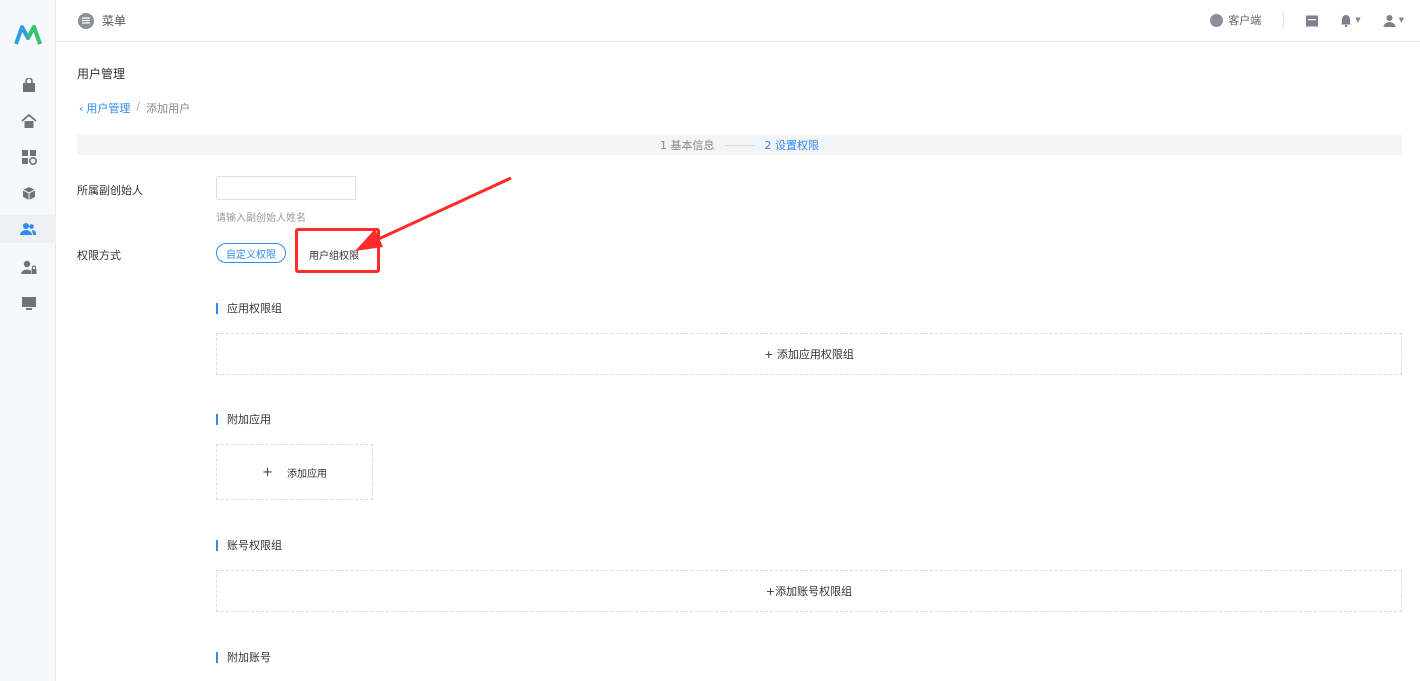  I want to click on account-group-title: 账号权限组, so click(249, 545).